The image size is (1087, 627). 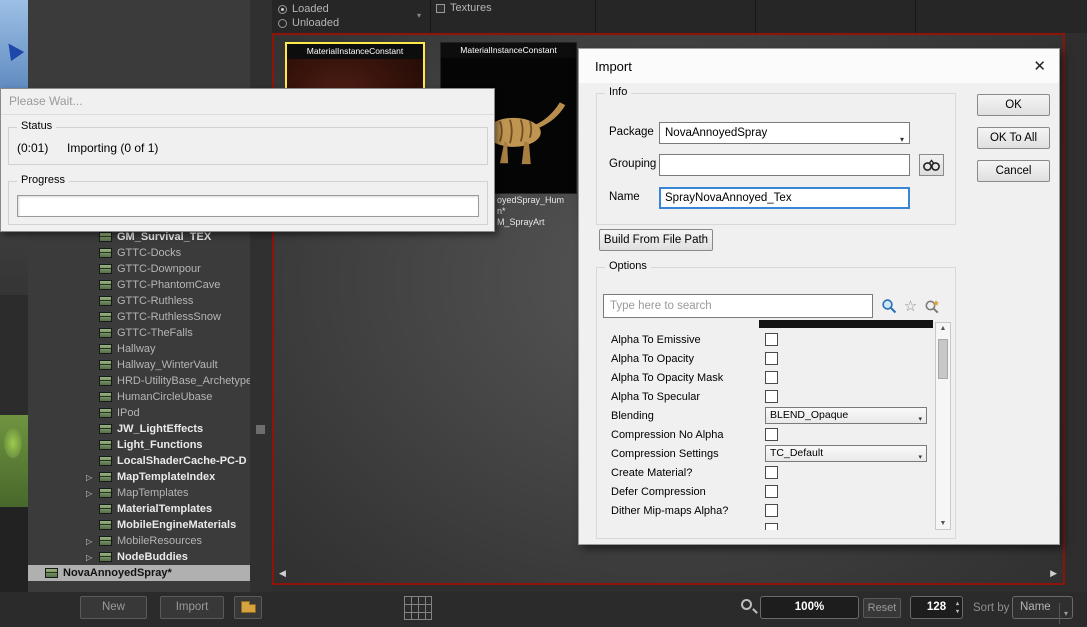 I want to click on binoculars-icon, so click(x=931, y=165).